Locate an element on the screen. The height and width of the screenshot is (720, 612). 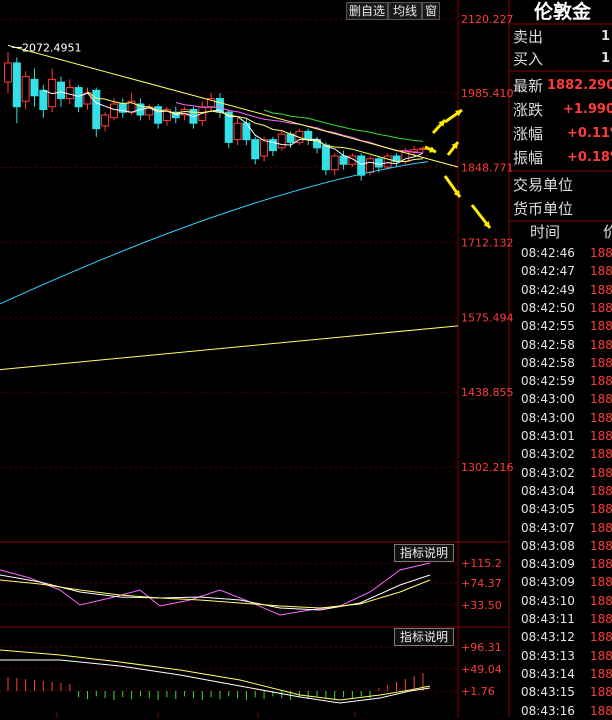
pct-change-value: +0.11% is located at coordinates (589, 133).